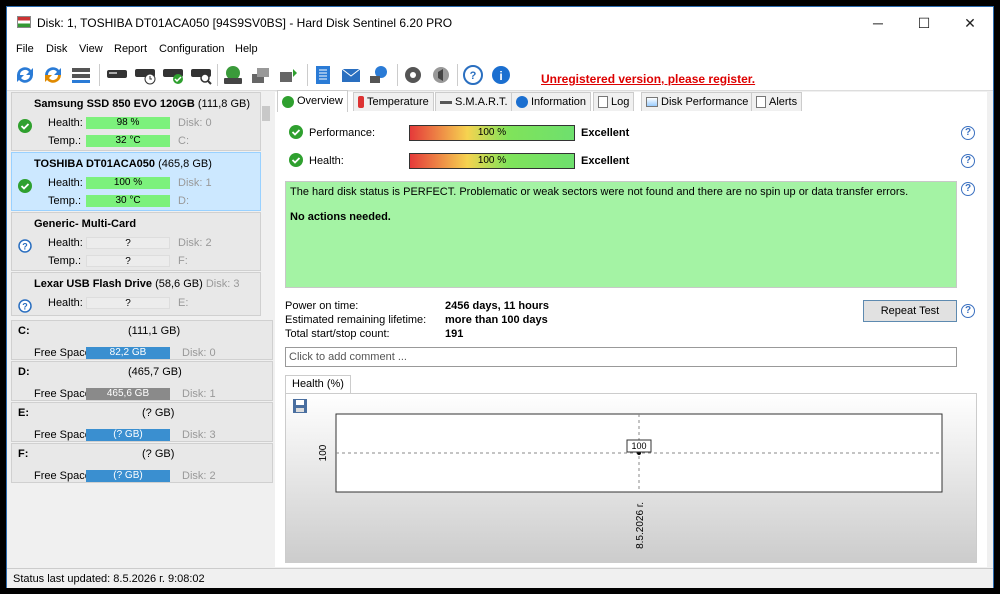 Image resolution: width=1000 pixels, height=594 pixels. I want to click on scrollbar-up-arrow, so click(266, 99).